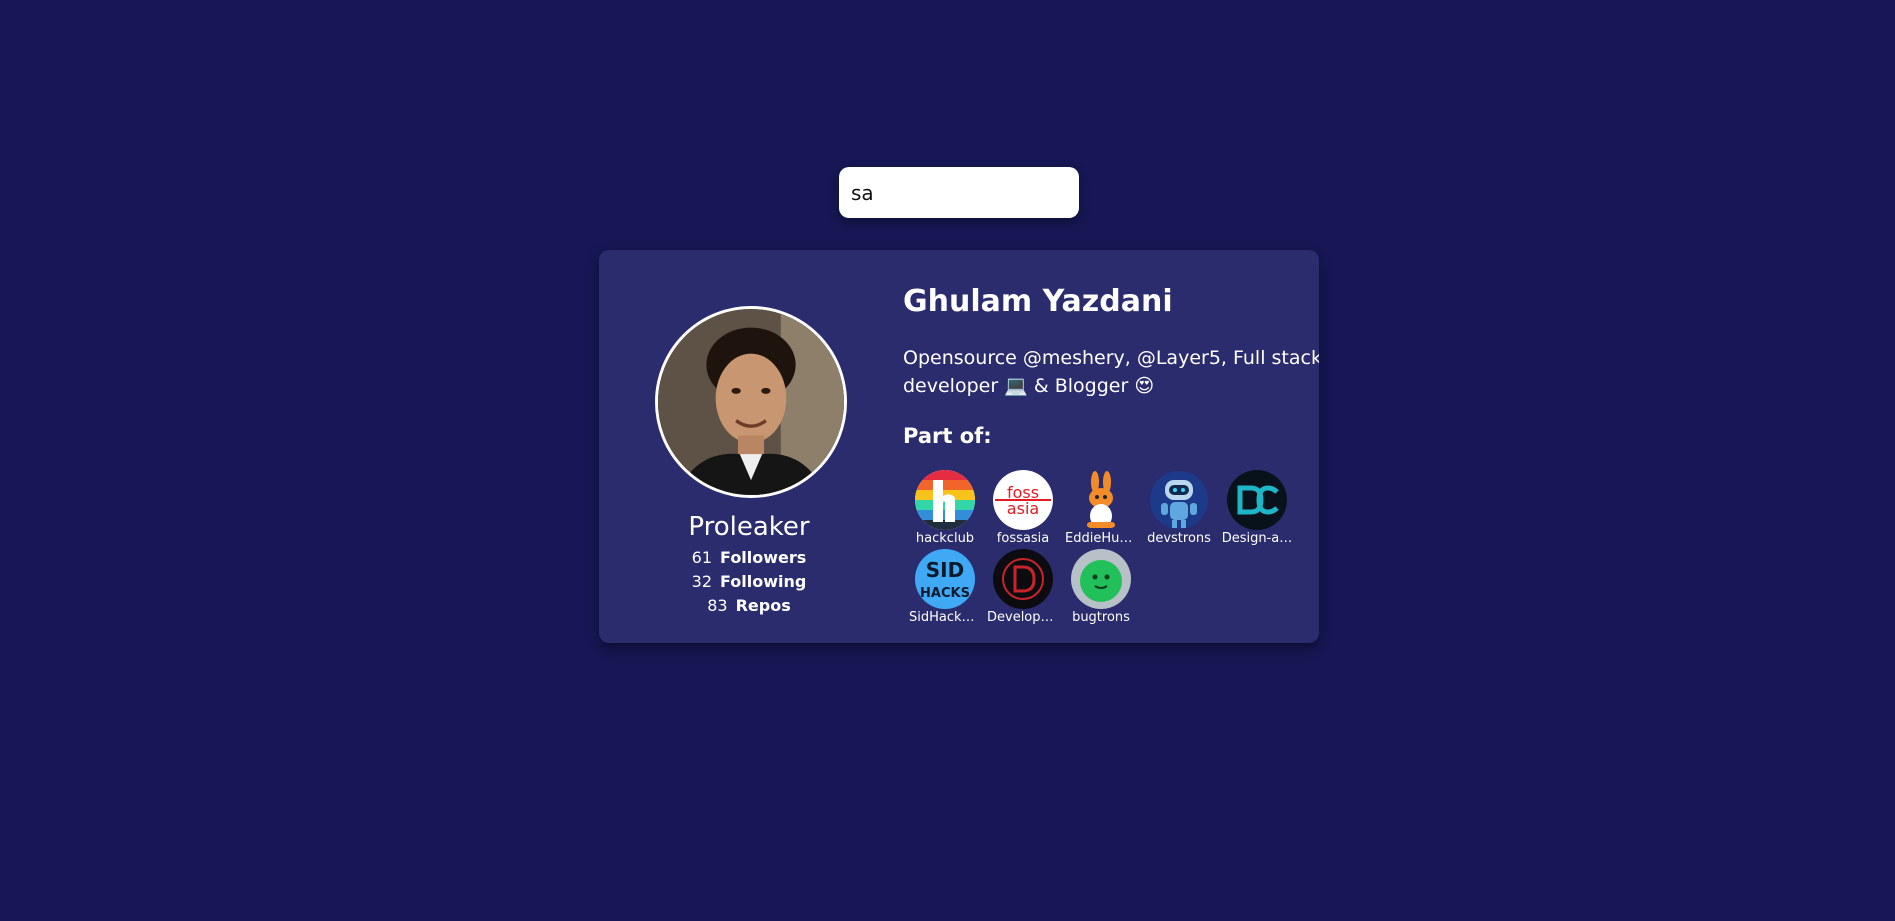 The height and width of the screenshot is (921, 1895). Describe the element at coordinates (701, 581) in the screenshot. I see `following-count: 32` at that location.